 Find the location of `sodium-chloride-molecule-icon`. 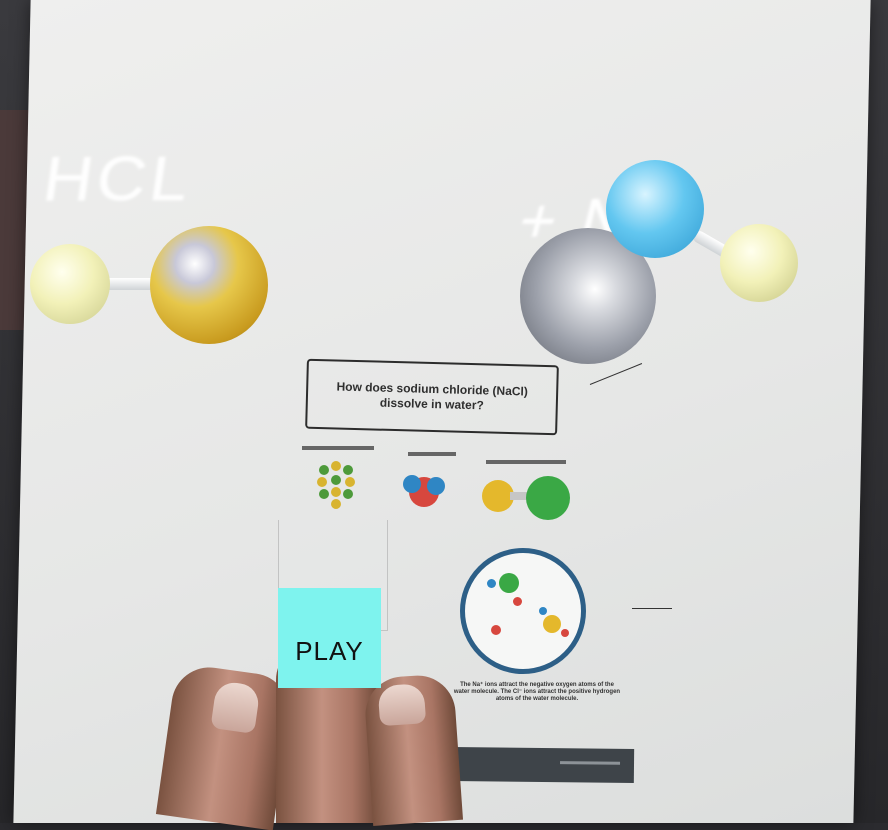

sodium-chloride-molecule-icon is located at coordinates (526, 498).